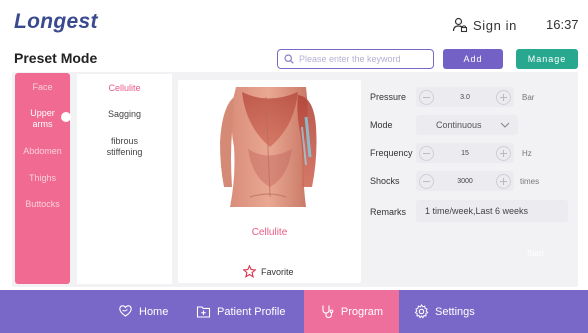 The width and height of the screenshot is (588, 333). What do you see at coordinates (361, 59) in the screenshot?
I see `search-input` at bounding box center [361, 59].